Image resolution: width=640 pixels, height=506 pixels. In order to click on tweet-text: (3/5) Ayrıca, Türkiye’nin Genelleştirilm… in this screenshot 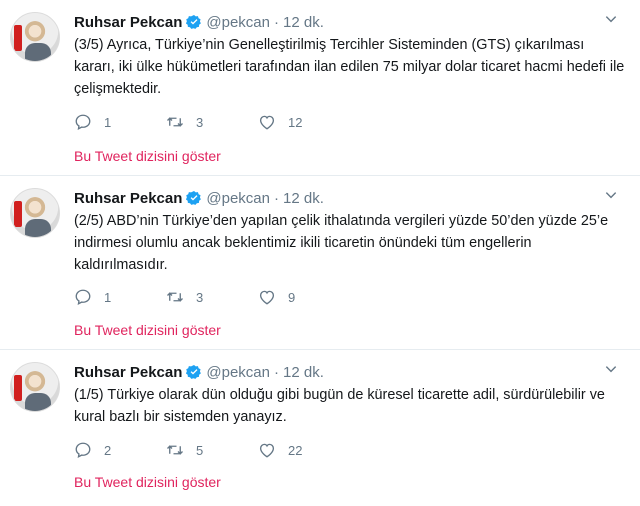, I will do `click(349, 67)`.